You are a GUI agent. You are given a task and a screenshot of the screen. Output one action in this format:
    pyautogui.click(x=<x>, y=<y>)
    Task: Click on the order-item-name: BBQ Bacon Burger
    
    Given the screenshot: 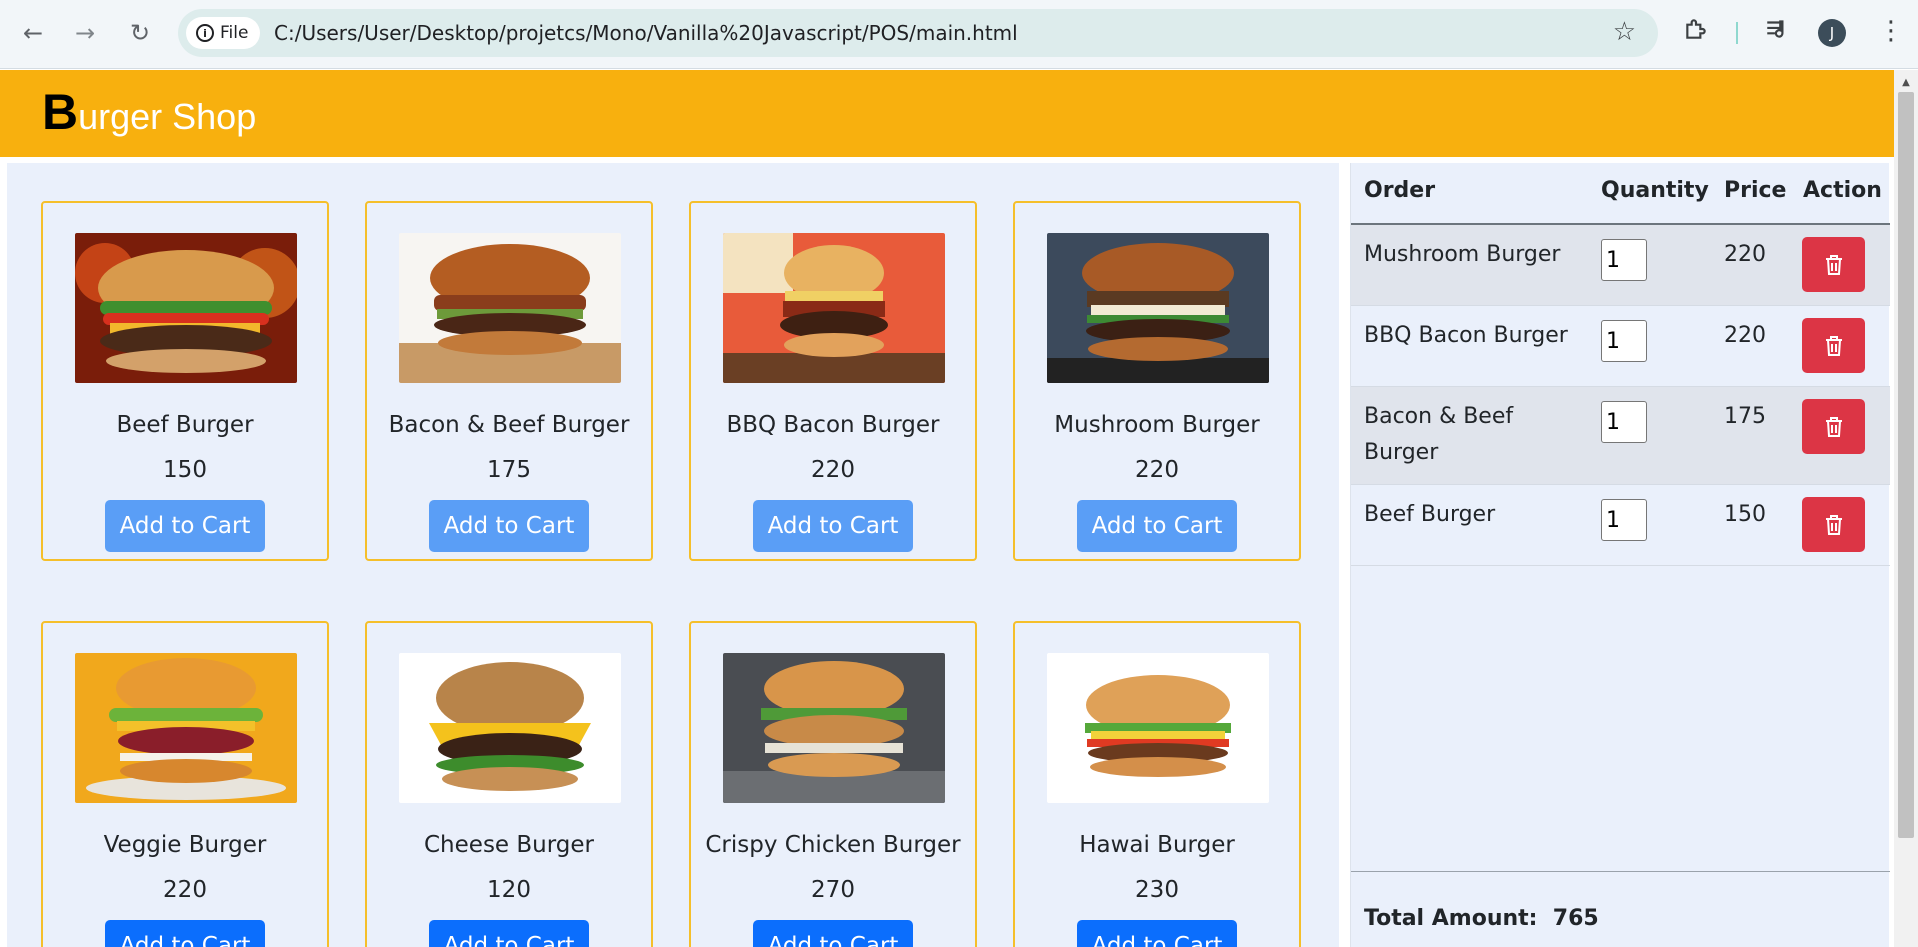 What is the action you would take?
    pyautogui.click(x=1466, y=335)
    